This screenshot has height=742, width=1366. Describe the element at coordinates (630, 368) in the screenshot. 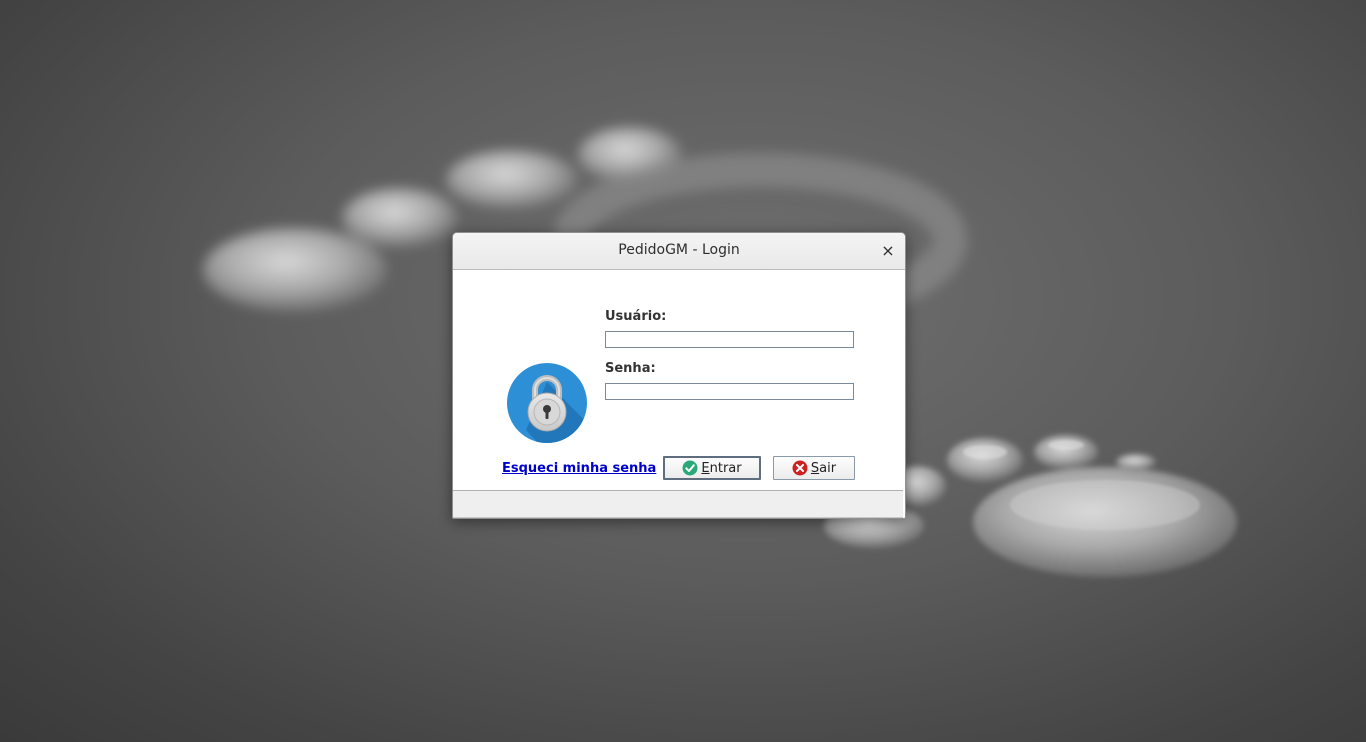

I see `password-label: Senha:` at that location.